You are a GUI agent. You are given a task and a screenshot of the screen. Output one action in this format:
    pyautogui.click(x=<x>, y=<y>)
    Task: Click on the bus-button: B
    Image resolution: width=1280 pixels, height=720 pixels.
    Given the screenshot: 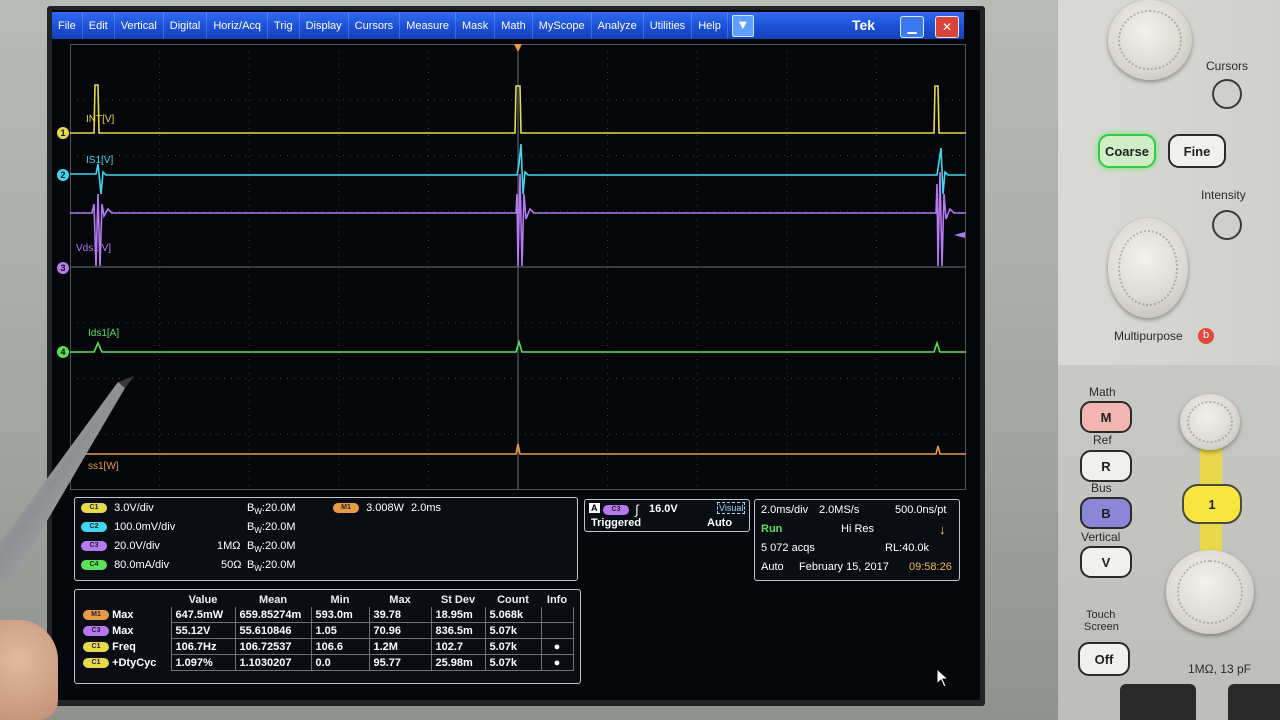 What is the action you would take?
    pyautogui.click(x=1106, y=513)
    